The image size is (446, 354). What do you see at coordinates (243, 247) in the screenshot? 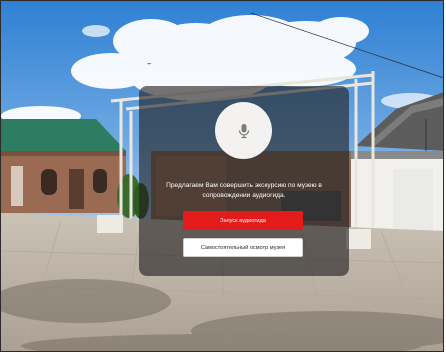
I see `self-tour-button: Самостоятельный осмотр музея` at bounding box center [243, 247].